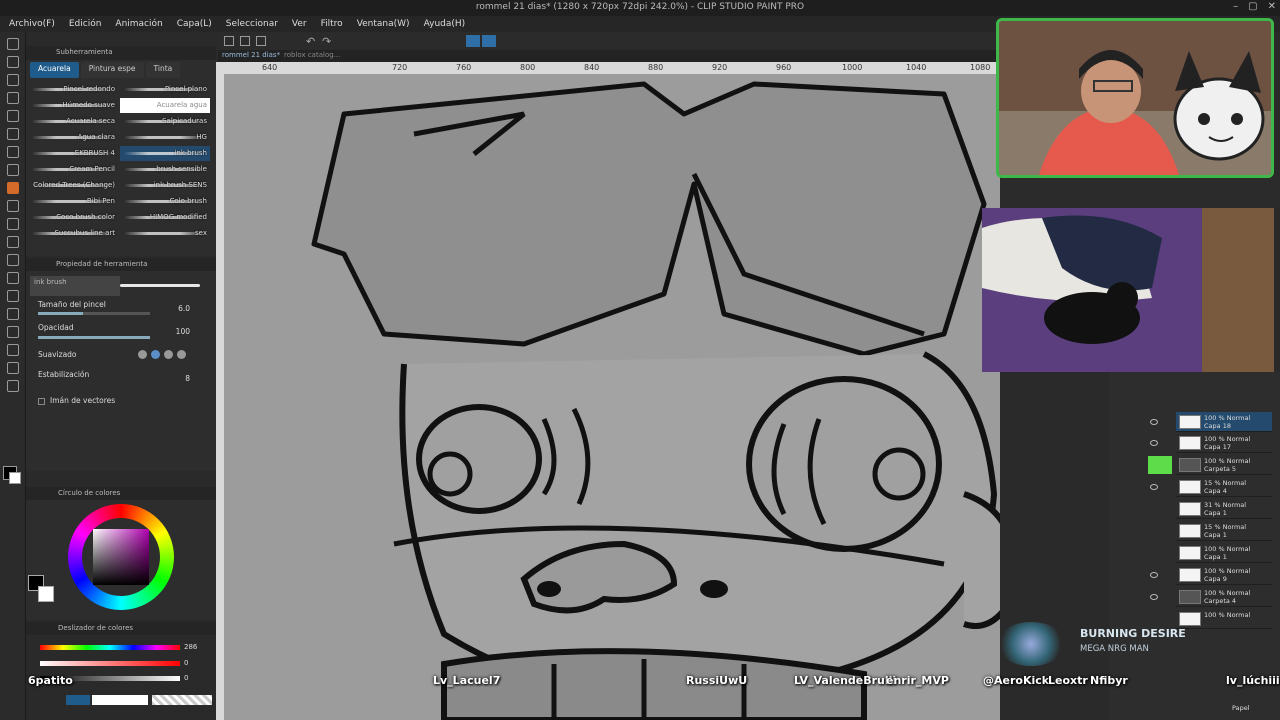 This screenshot has height=720, width=1280. What do you see at coordinates (299, 24) in the screenshot?
I see `menu-ver: Ver` at bounding box center [299, 24].